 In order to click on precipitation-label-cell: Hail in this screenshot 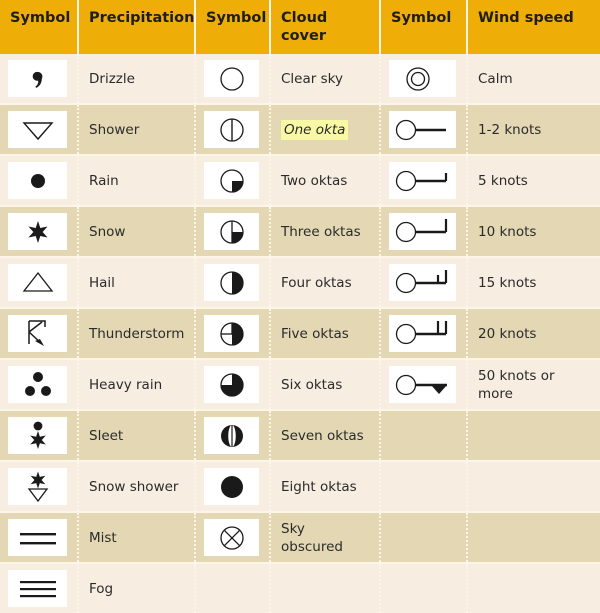, I will do `click(137, 283)`.